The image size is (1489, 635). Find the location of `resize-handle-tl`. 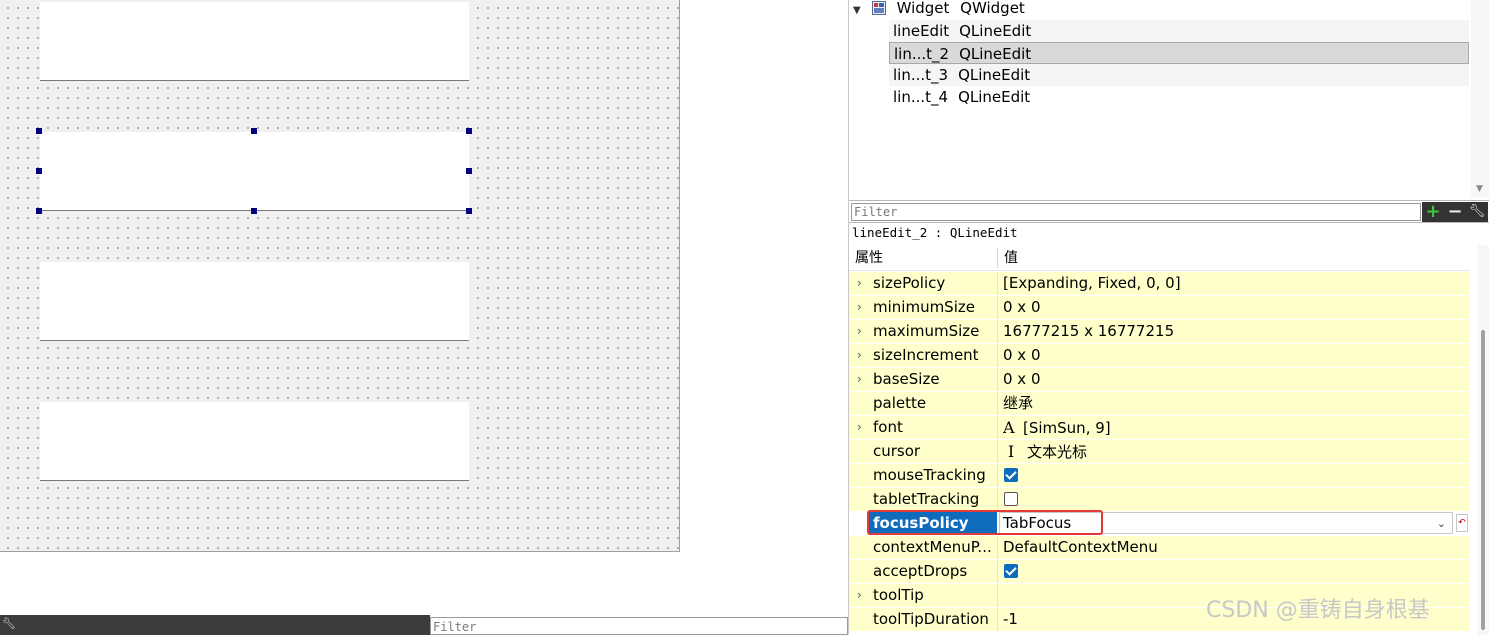

resize-handle-tl is located at coordinates (39, 131).